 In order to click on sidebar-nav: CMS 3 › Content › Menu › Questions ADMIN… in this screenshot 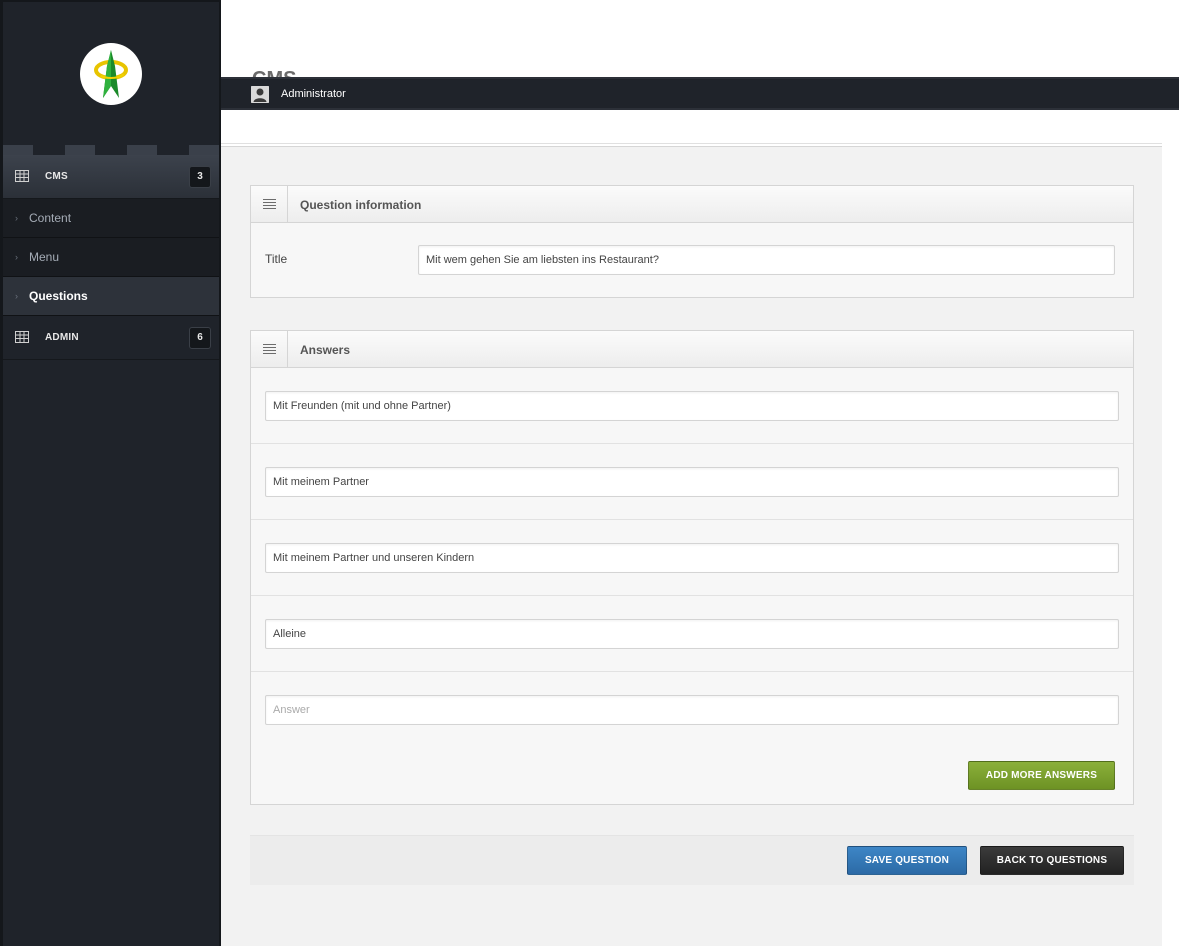, I will do `click(111, 257)`.